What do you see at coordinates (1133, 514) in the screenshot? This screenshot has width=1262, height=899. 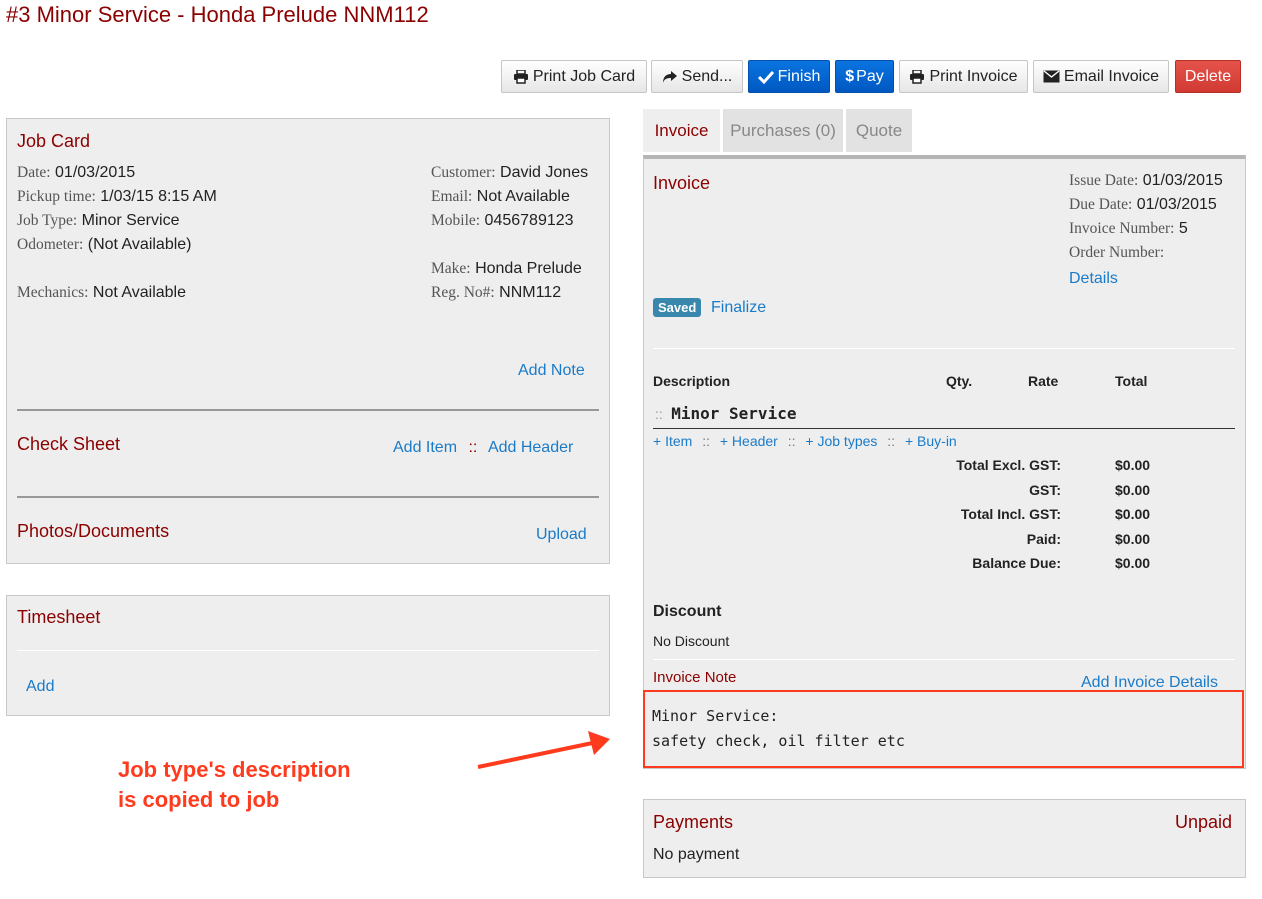 I see `total-incl-gst-value: $0.00` at bounding box center [1133, 514].